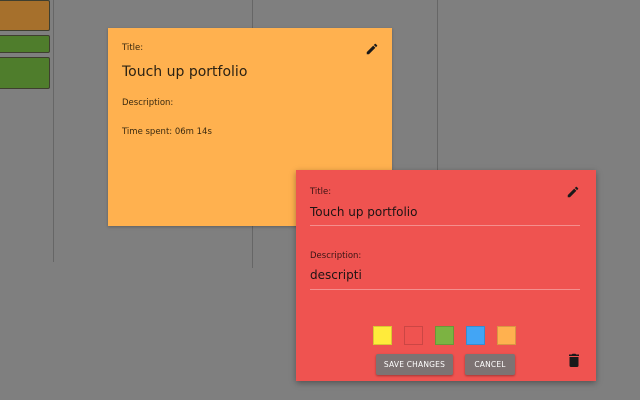 Image resolution: width=640 pixels, height=400 pixels. Describe the element at coordinates (506, 335) in the screenshot. I see `color-swatch-orange` at that location.